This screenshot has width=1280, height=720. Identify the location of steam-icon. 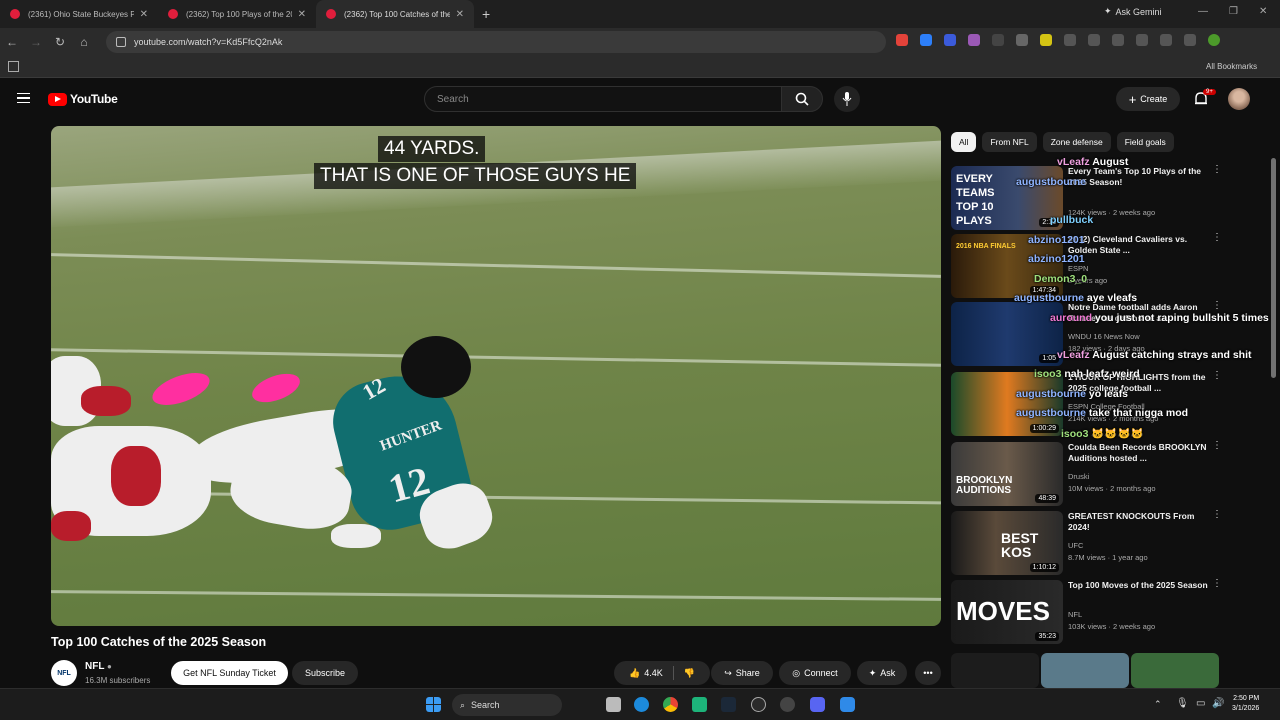
(728, 704).